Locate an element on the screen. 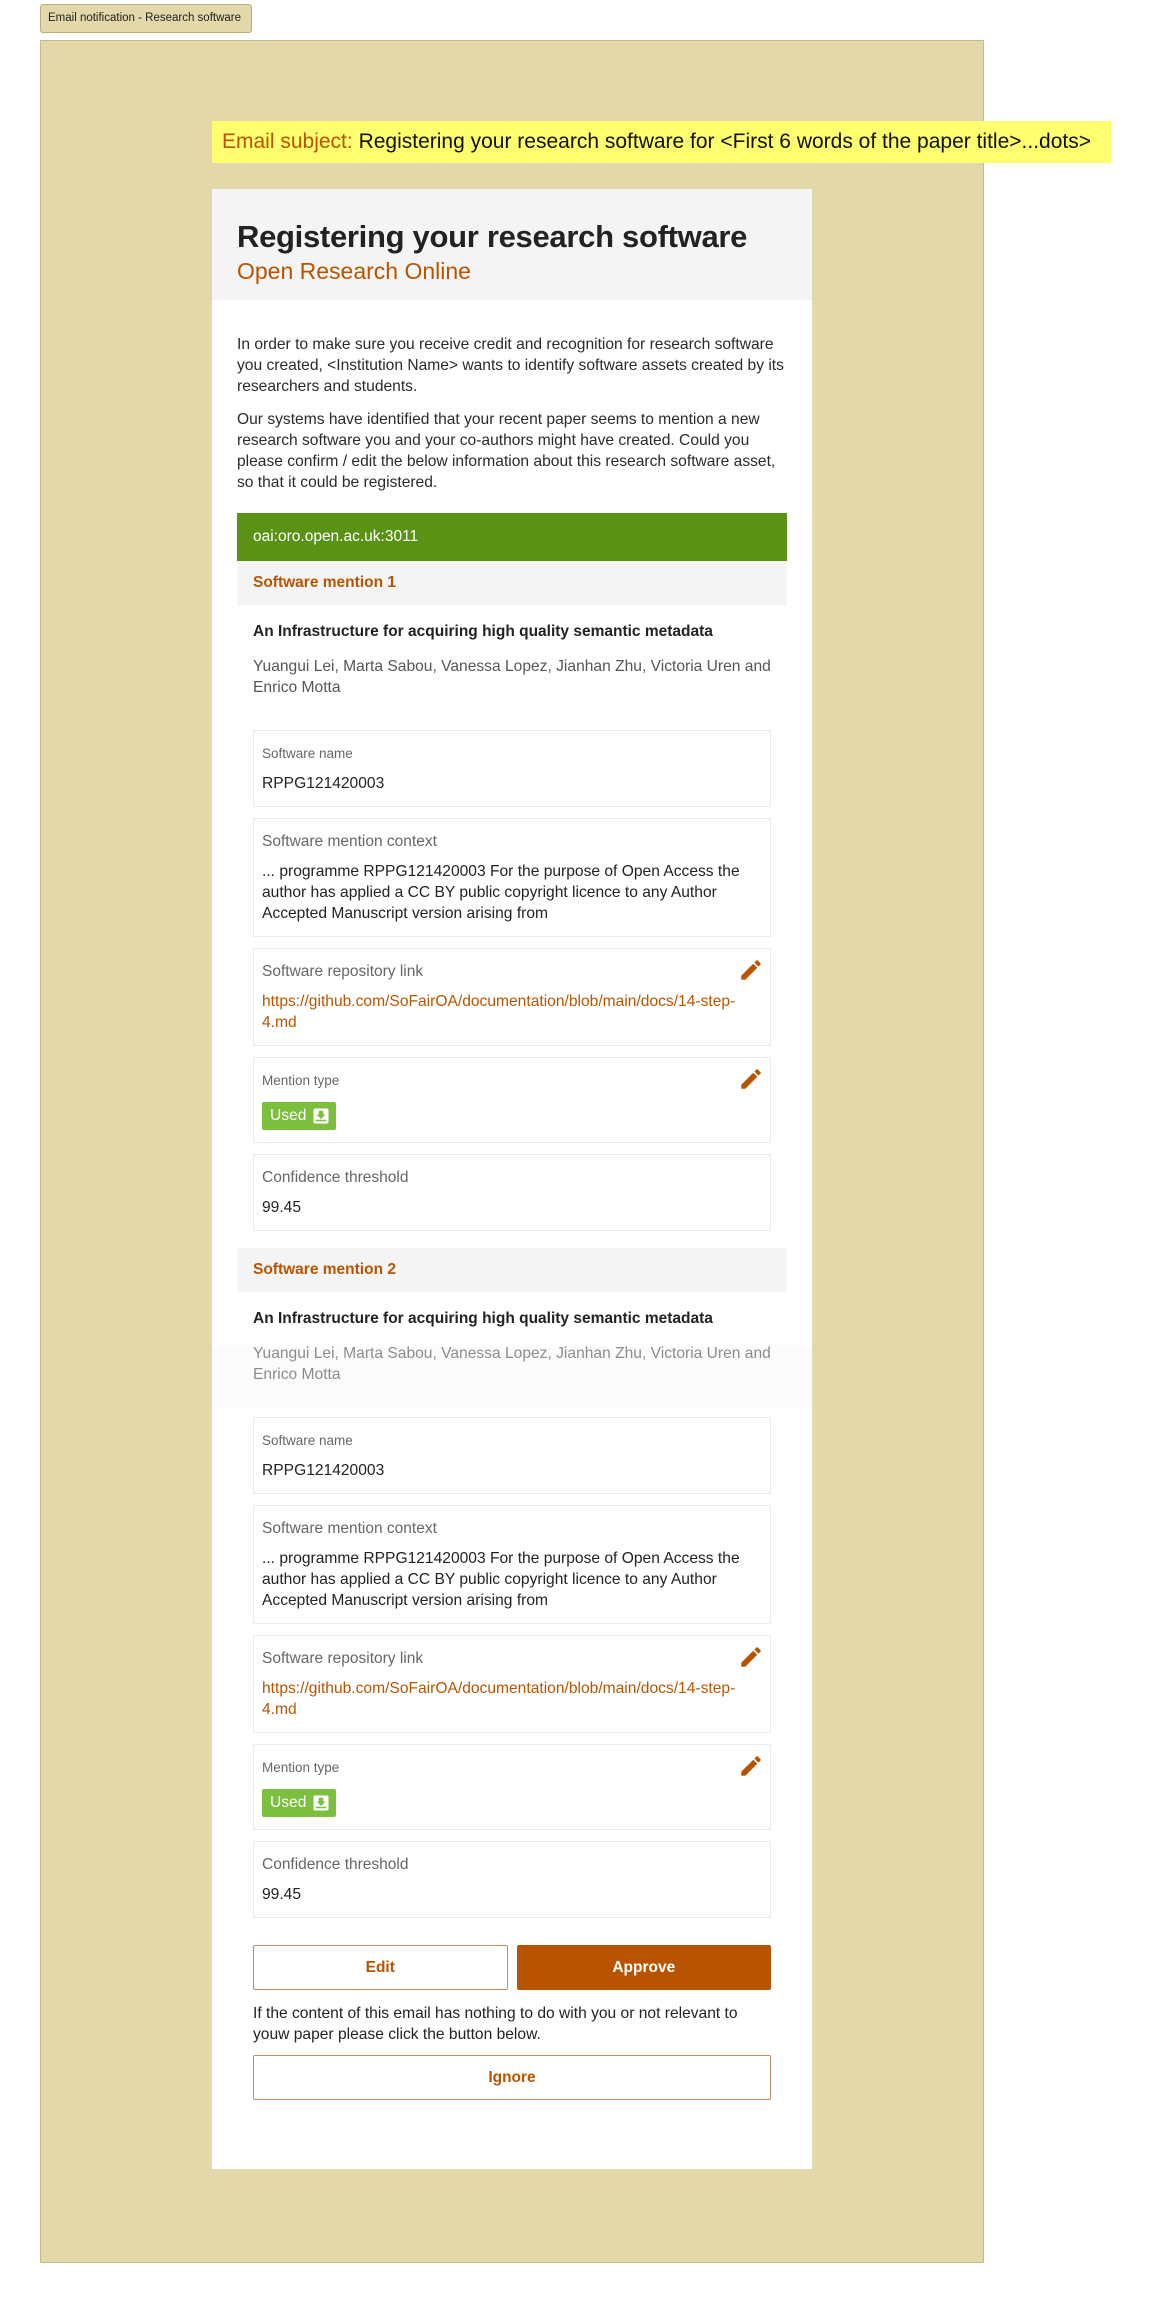 The width and height of the screenshot is (1151, 2304). action-buttons: Edit Approve is located at coordinates (512, 1967).